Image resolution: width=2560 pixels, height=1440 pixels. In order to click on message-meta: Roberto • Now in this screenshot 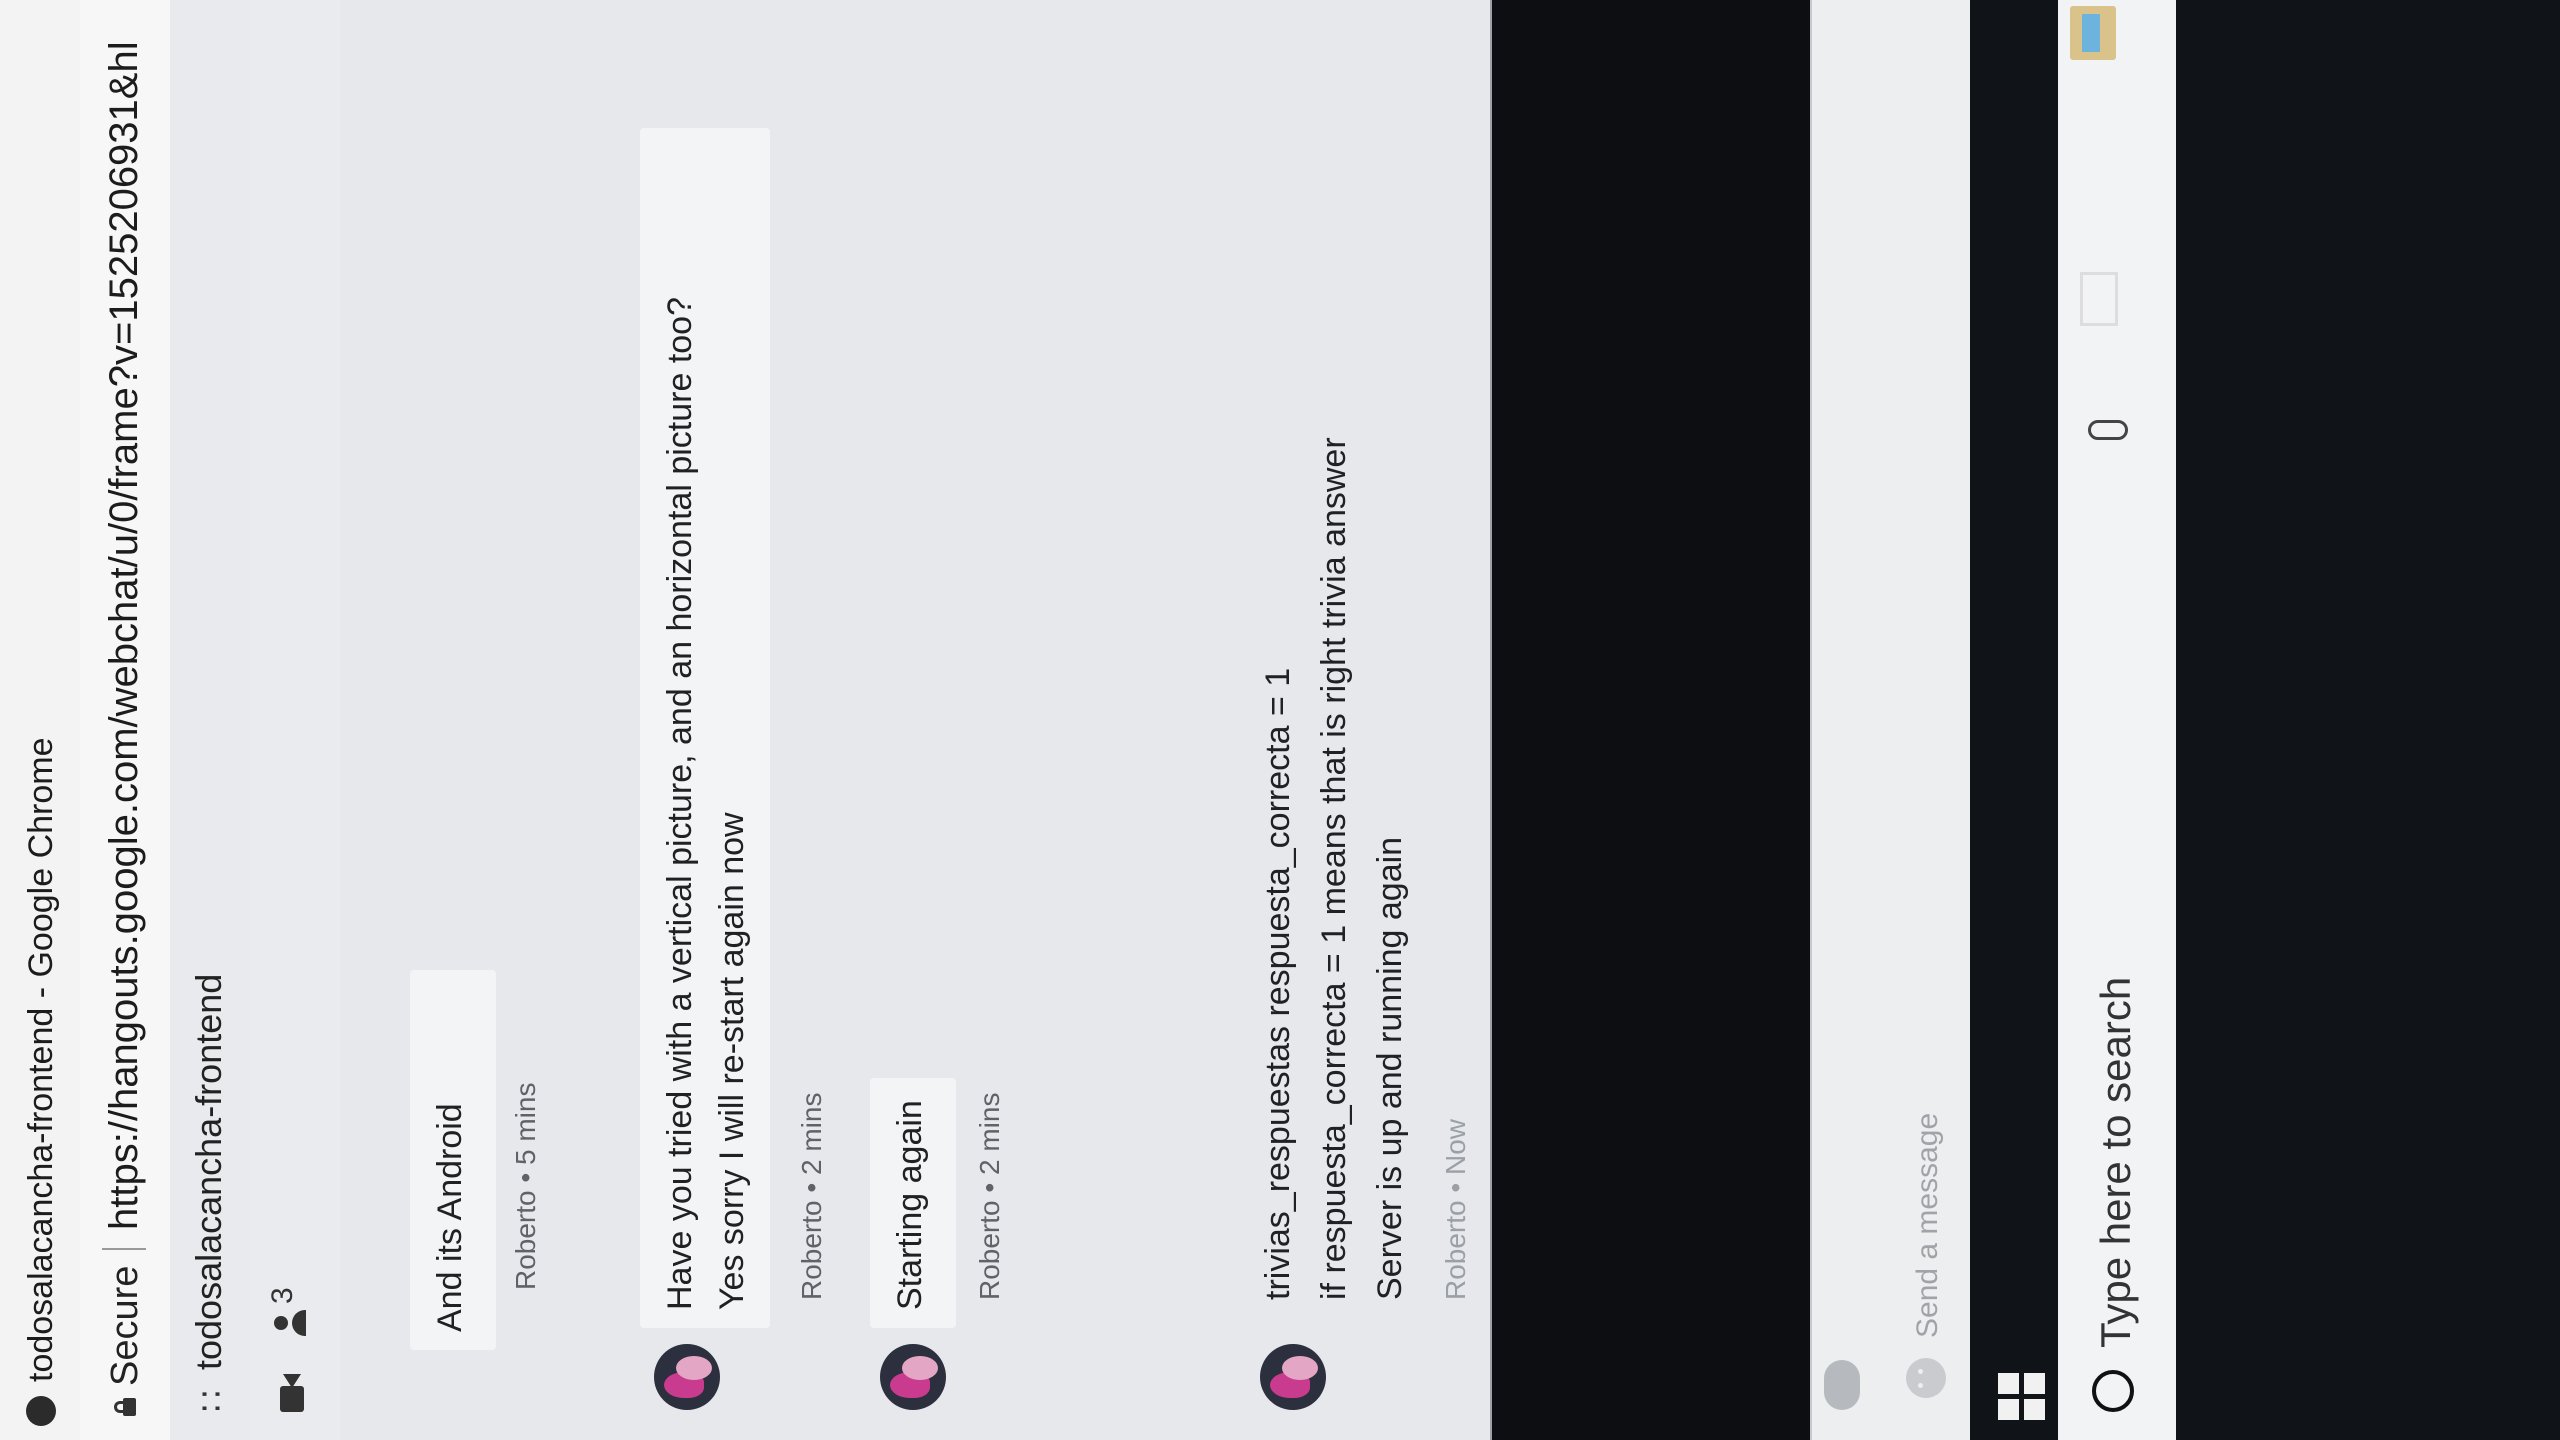, I will do `click(1455, 1209)`.